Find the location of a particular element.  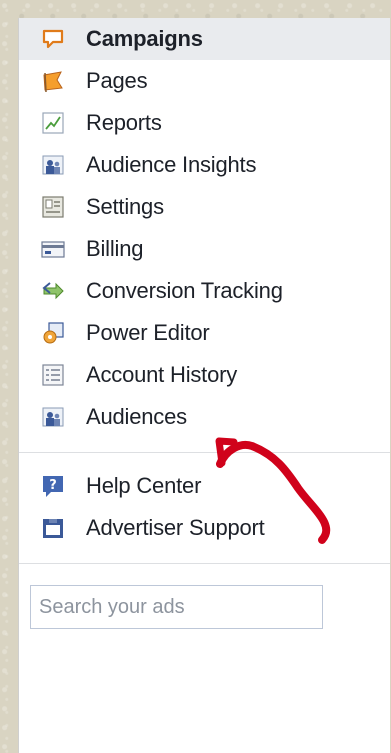

support-nav: ? Help Center Advertiser Support is located at coordinates (204, 501).